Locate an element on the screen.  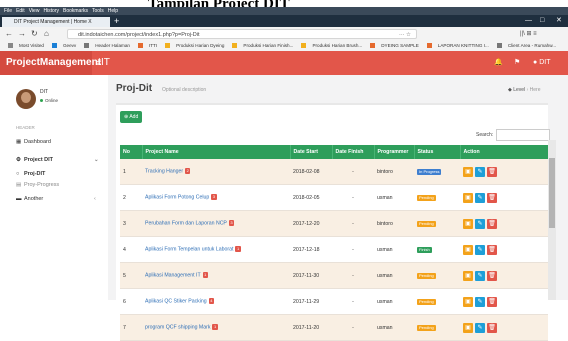
hamburger-icon: ≡ is located at coordinates (98, 63).